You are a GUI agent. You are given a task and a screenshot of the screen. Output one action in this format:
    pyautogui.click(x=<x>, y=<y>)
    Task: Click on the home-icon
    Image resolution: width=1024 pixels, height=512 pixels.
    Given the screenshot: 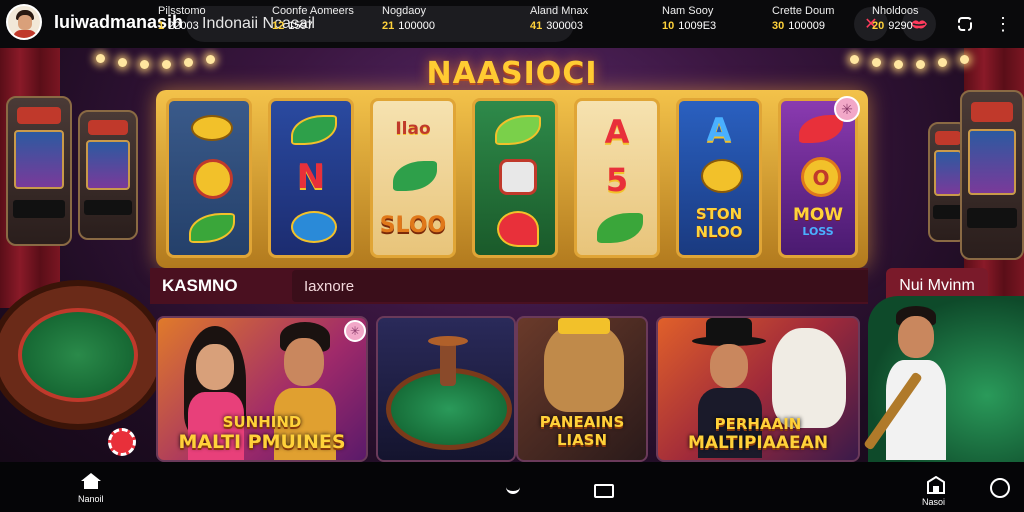 What is the action you would take?
    pyautogui.click(x=91, y=481)
    